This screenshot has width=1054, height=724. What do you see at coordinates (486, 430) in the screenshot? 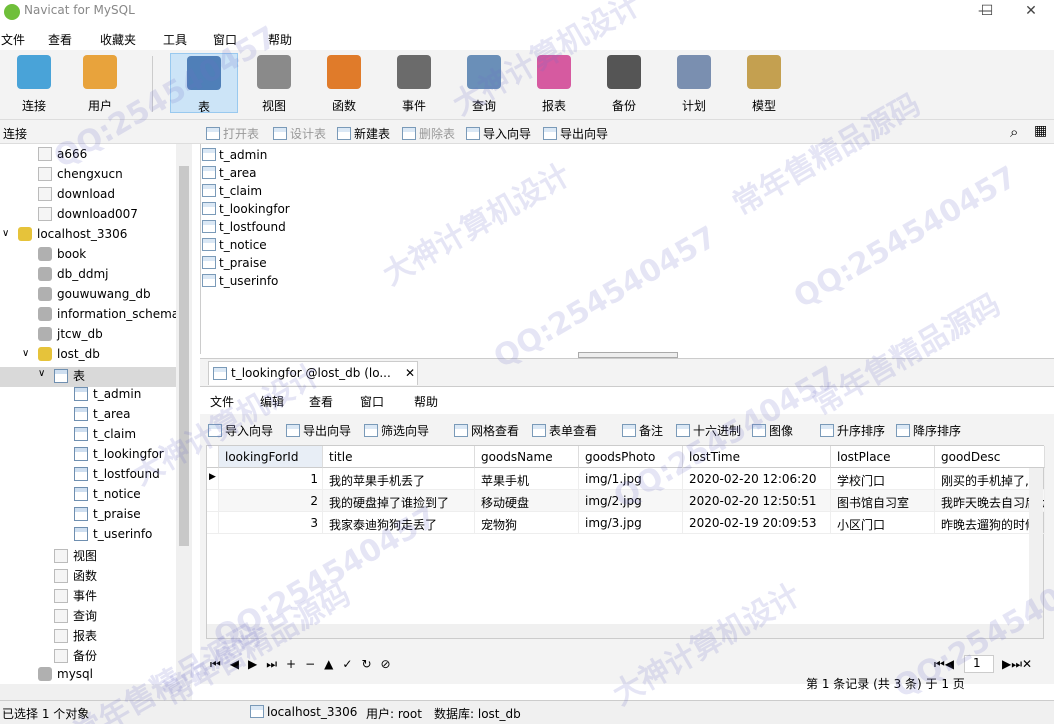
I see `editor-tool-3: 网格查看` at bounding box center [486, 430].